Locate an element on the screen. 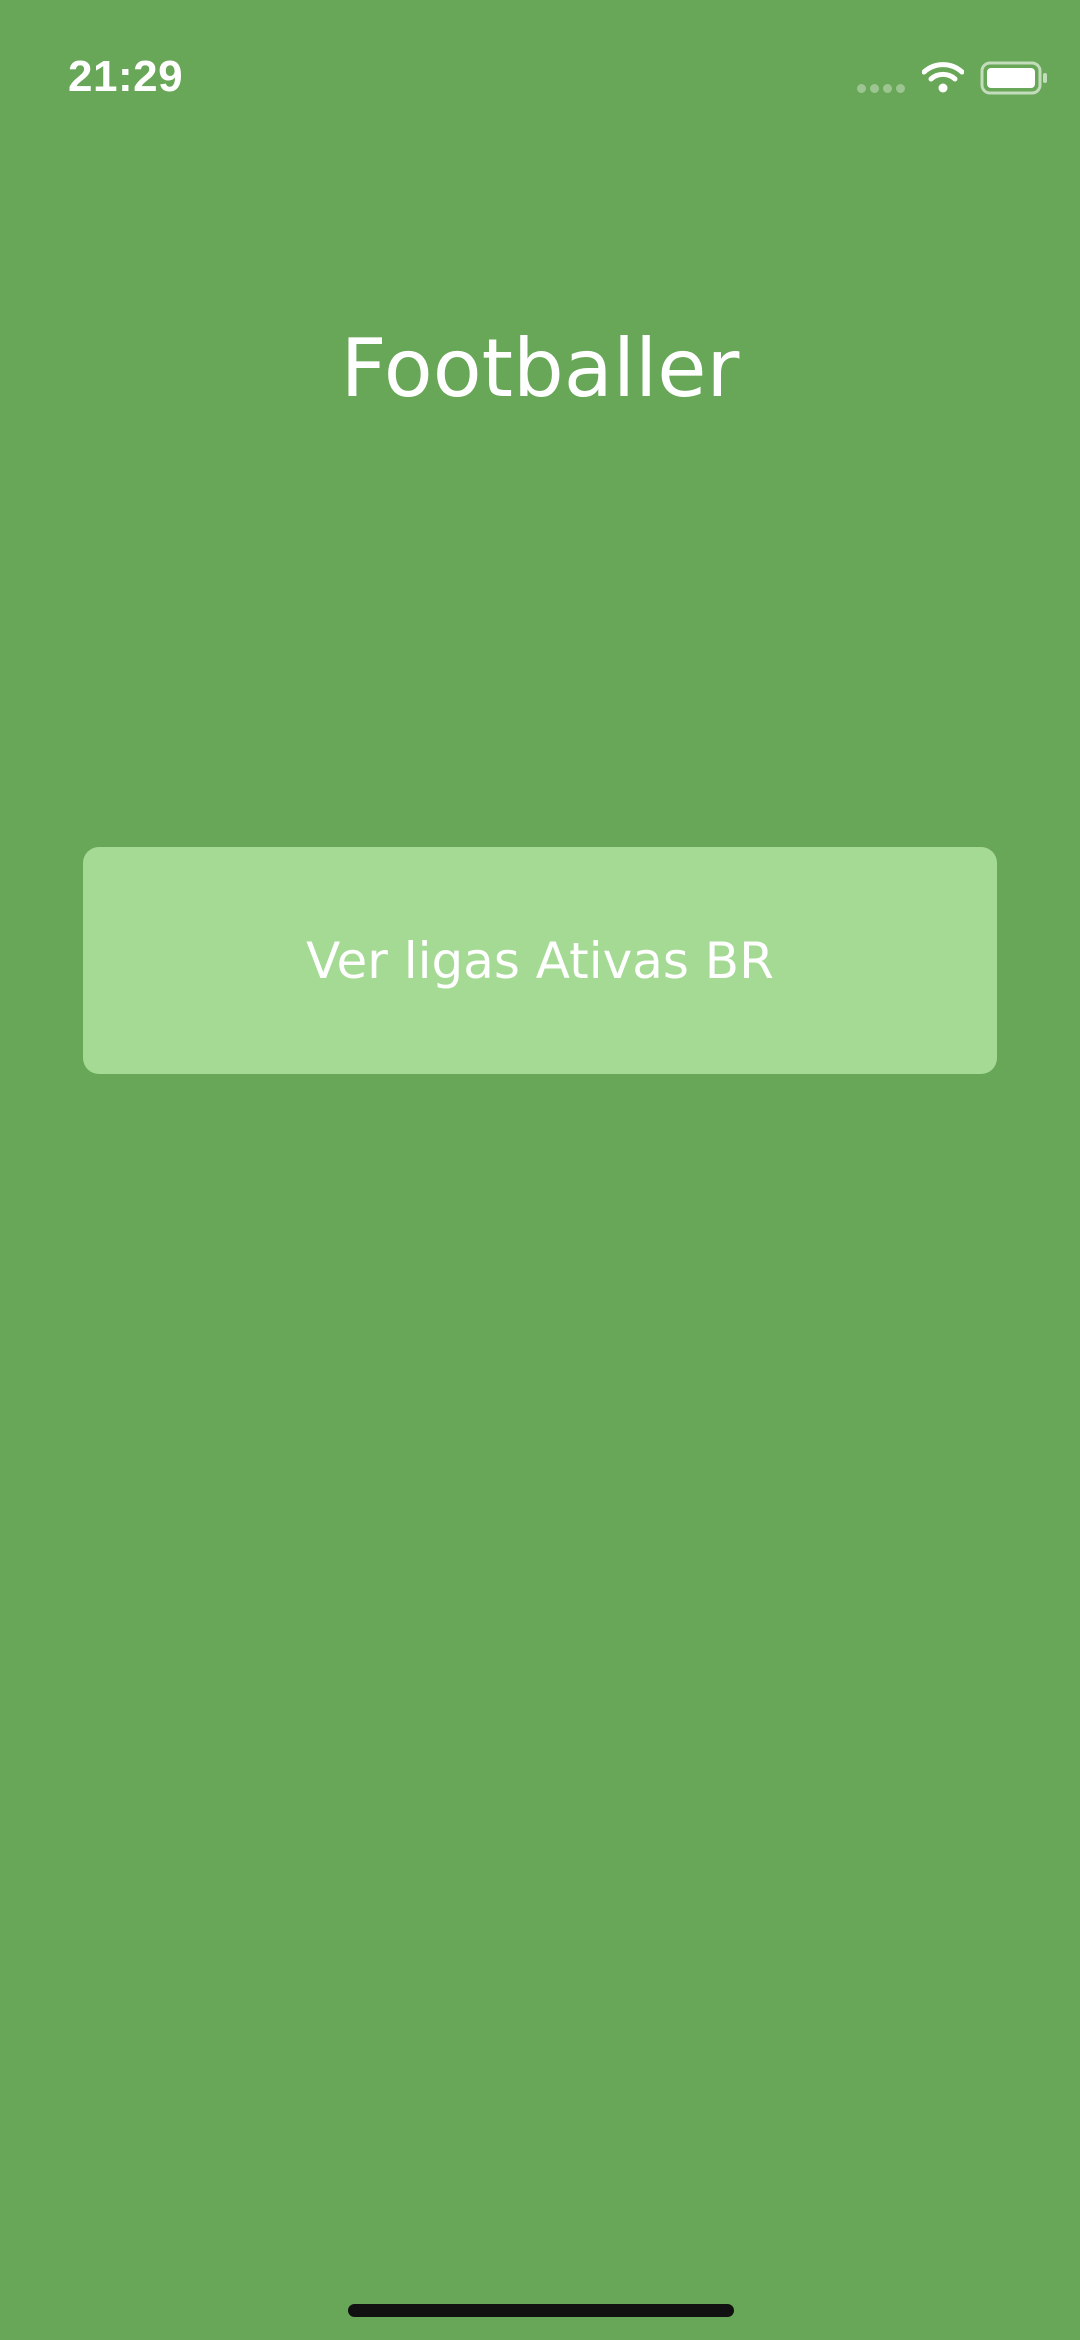 This screenshot has width=1080, height=2340. app-title: Footballer is located at coordinates (540, 368).